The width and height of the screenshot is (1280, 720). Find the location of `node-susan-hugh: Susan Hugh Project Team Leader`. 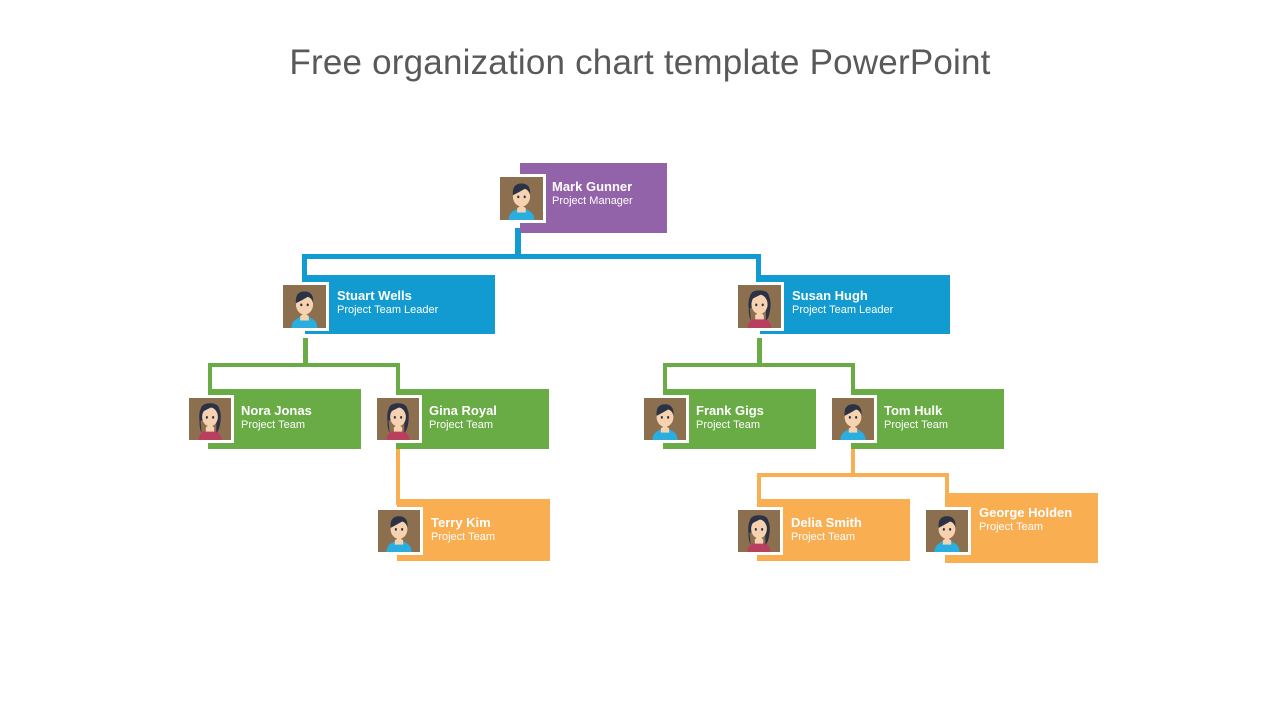

node-susan-hugh: Susan Hugh Project Team Leader is located at coordinates (842, 308).